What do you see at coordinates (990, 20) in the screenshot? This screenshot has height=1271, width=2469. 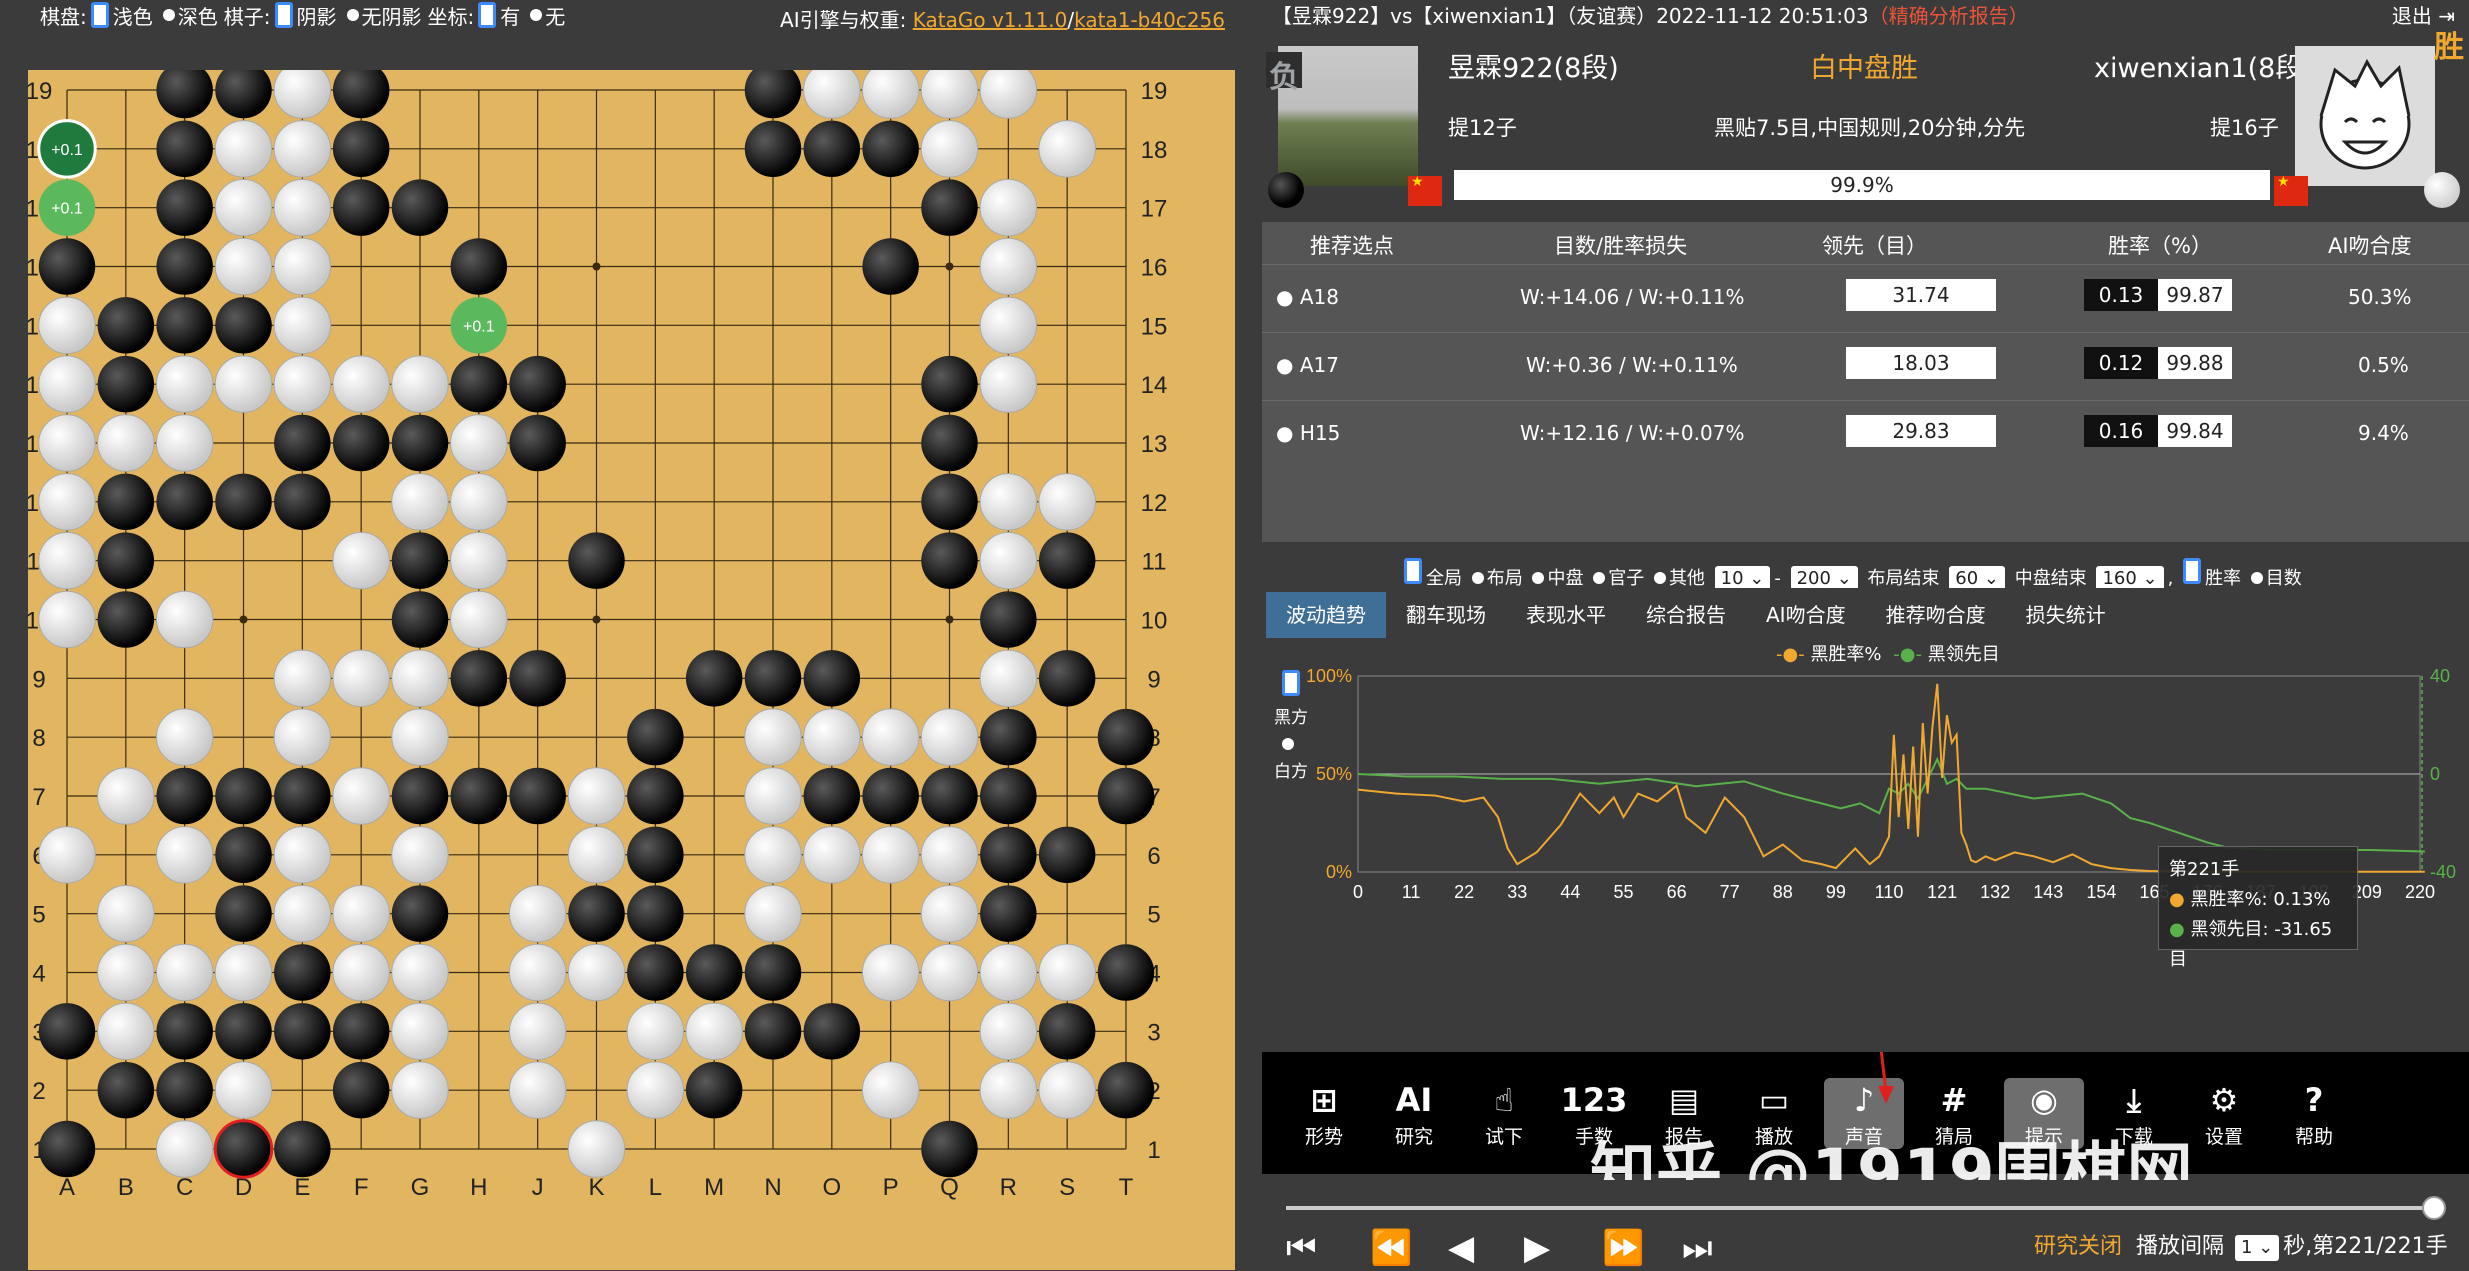 I see `engine-link: KataGo v1.11.0` at bounding box center [990, 20].